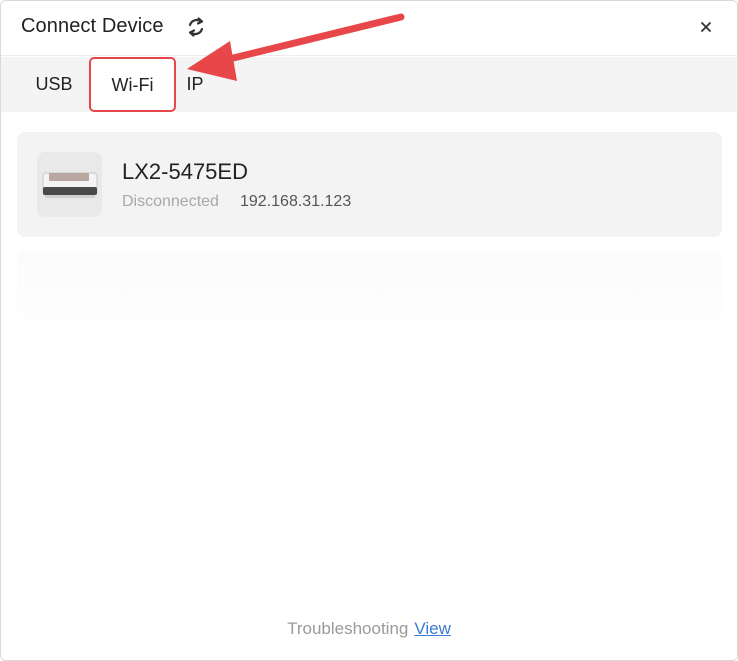 Image resolution: width=738 pixels, height=661 pixels. Describe the element at coordinates (348, 628) in the screenshot. I see `troubleshooting-text: Troubleshooting` at that location.